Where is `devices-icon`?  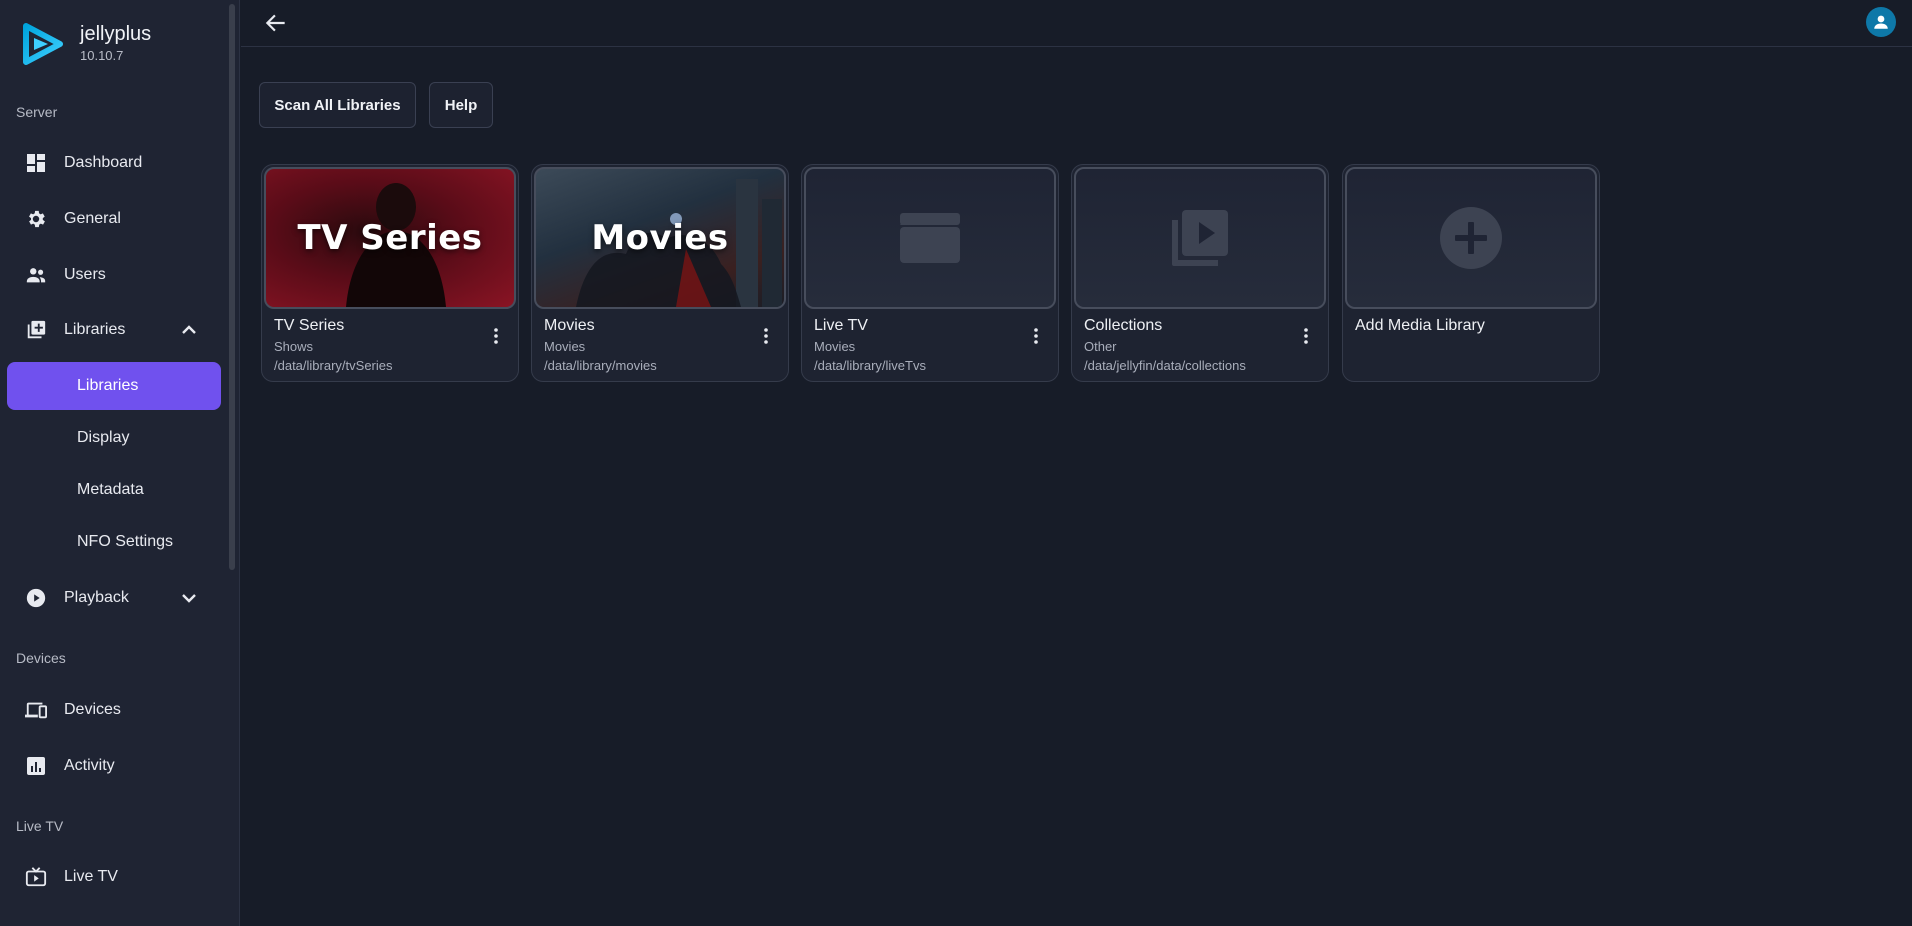
devices-icon is located at coordinates (36, 710).